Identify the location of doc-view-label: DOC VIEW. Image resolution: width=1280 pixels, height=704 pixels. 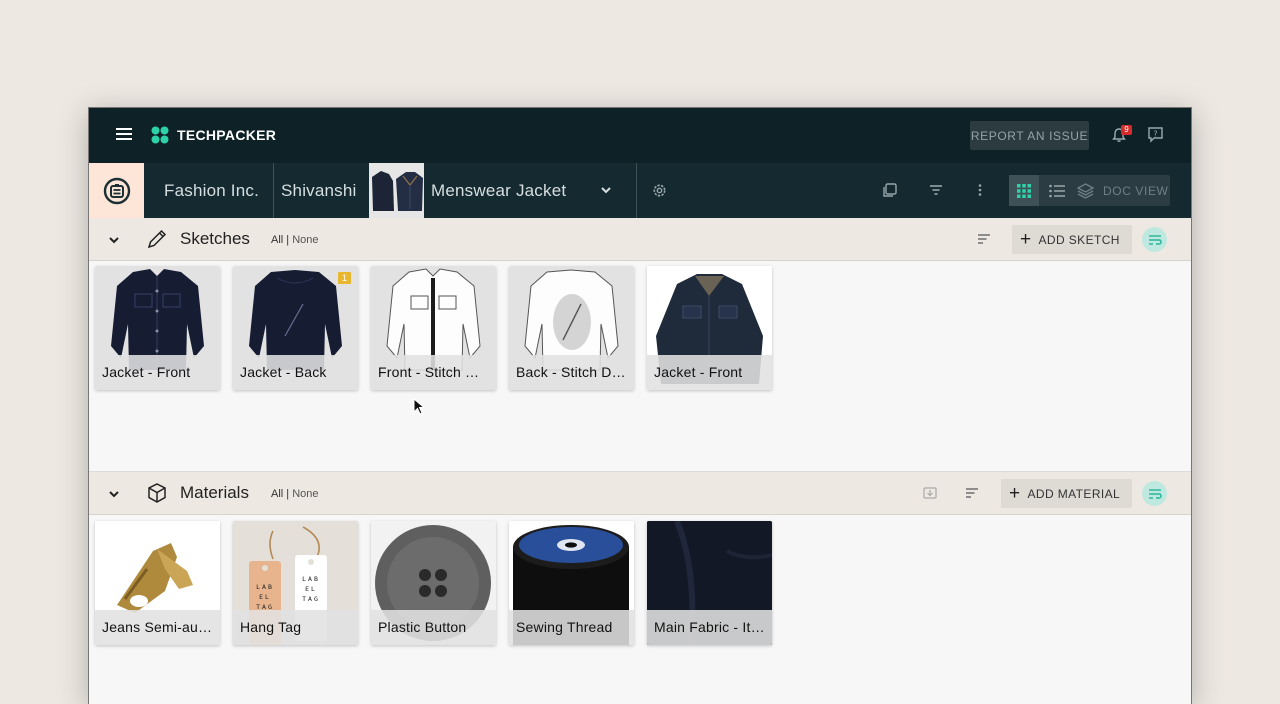
(1136, 190).